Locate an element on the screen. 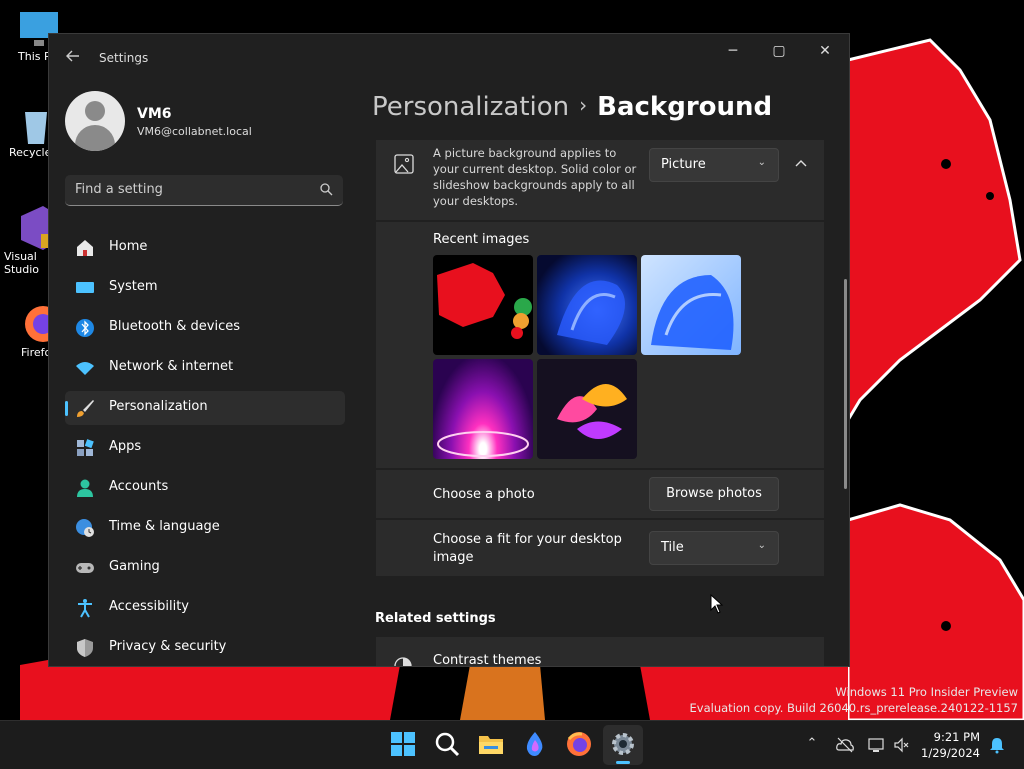  apps-icon is located at coordinates (85, 447).